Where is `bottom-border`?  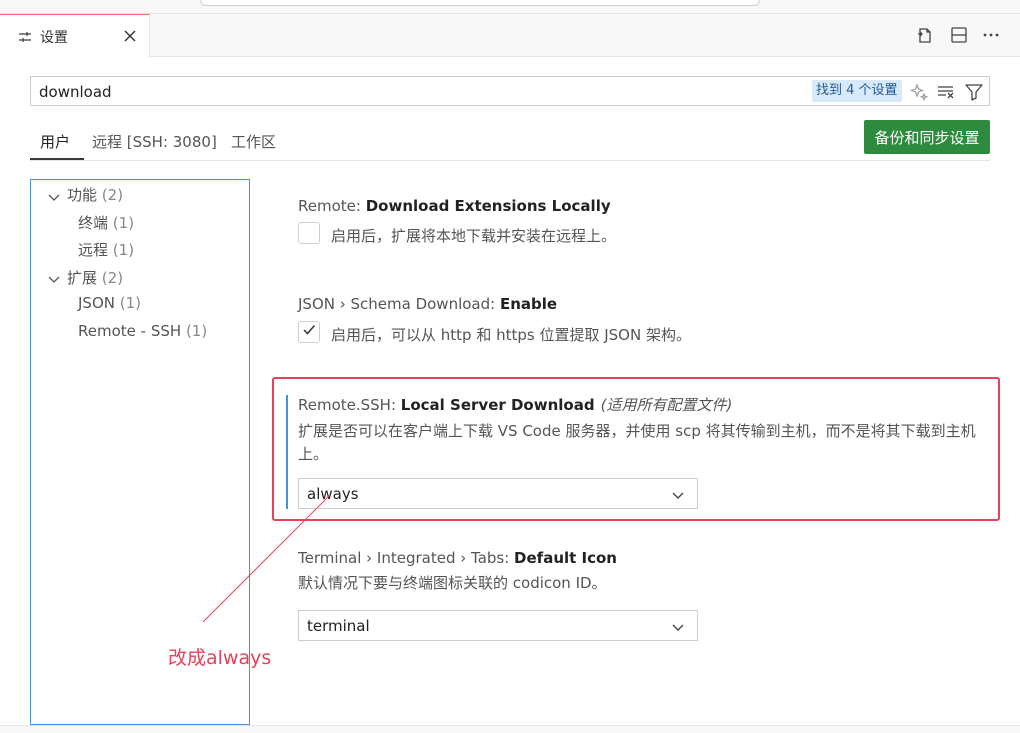 bottom-border is located at coordinates (510, 729).